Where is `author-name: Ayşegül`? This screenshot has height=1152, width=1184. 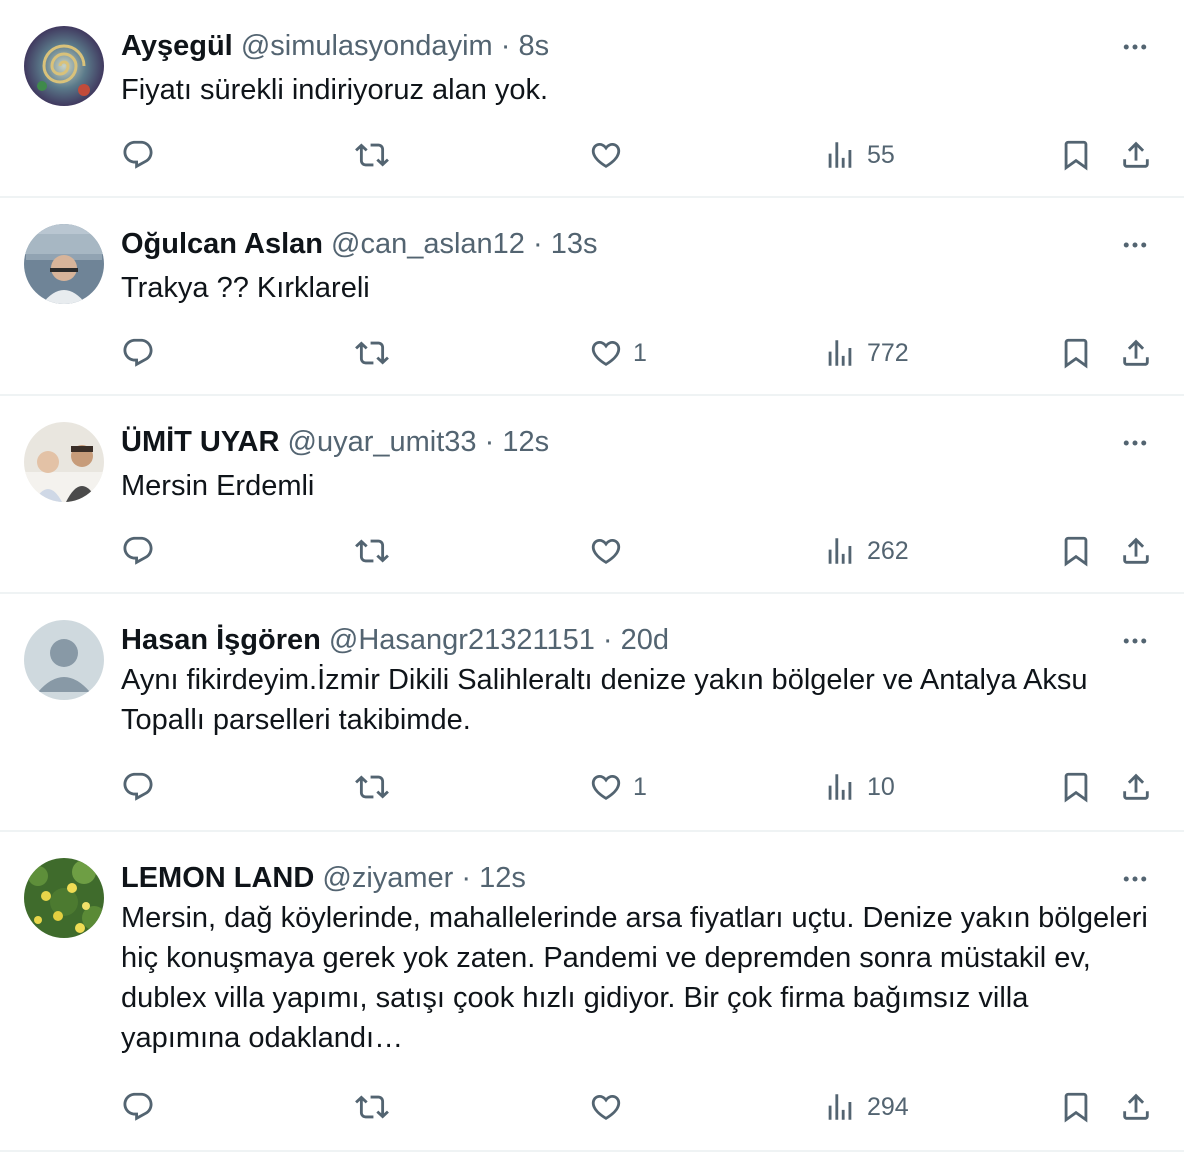 author-name: Ayşegül is located at coordinates (177, 46).